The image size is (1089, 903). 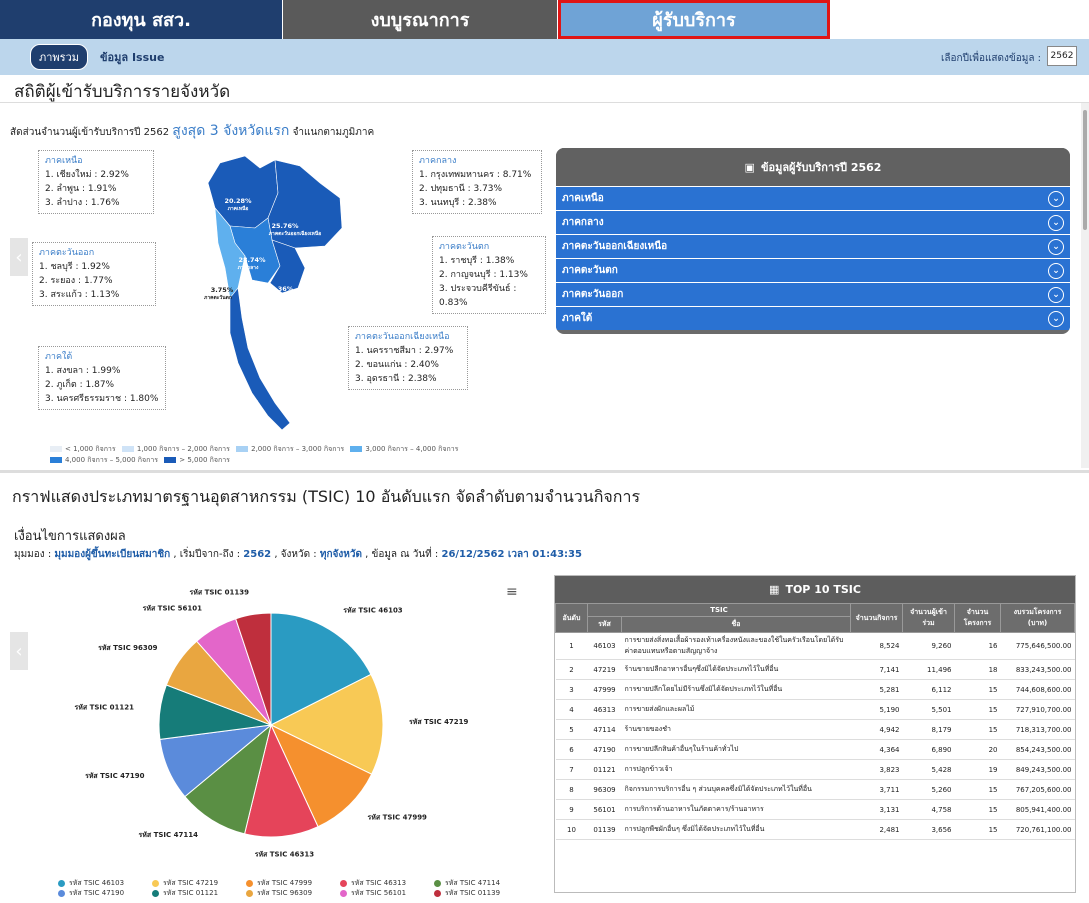 What do you see at coordinates (199, 893) in the screenshot?
I see `pie-legend-item: รหัส TSIC 01121` at bounding box center [199, 893].